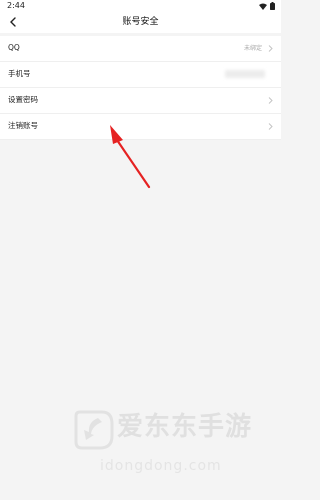 The image size is (320, 500). Describe the element at coordinates (140, 127) in the screenshot. I see `row-delete-account: 注销账号` at that location.